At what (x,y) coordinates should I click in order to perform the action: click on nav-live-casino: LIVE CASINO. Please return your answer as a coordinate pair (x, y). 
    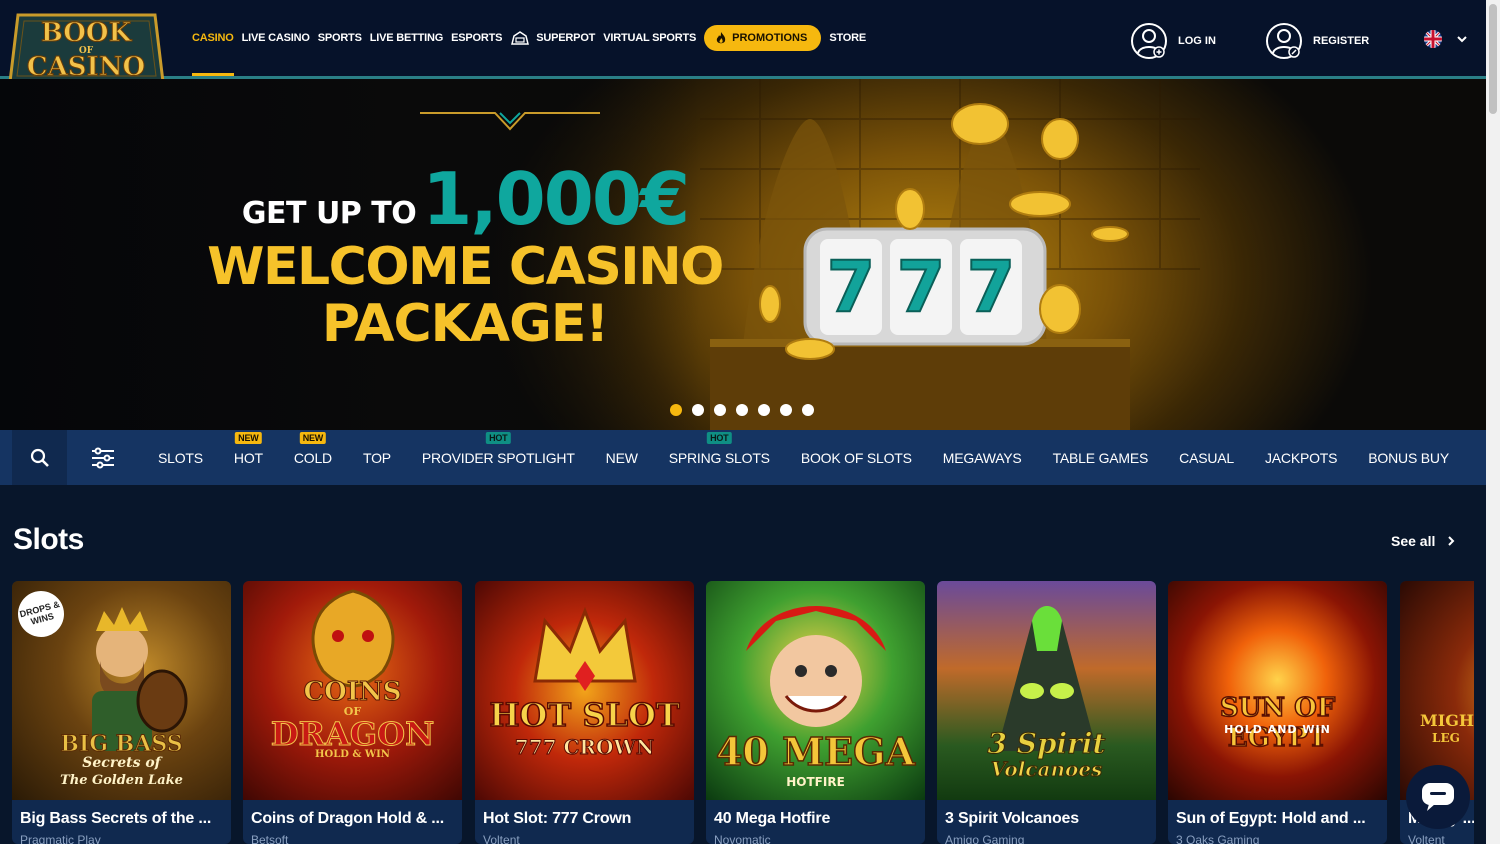
    Looking at the image, I should click on (276, 38).